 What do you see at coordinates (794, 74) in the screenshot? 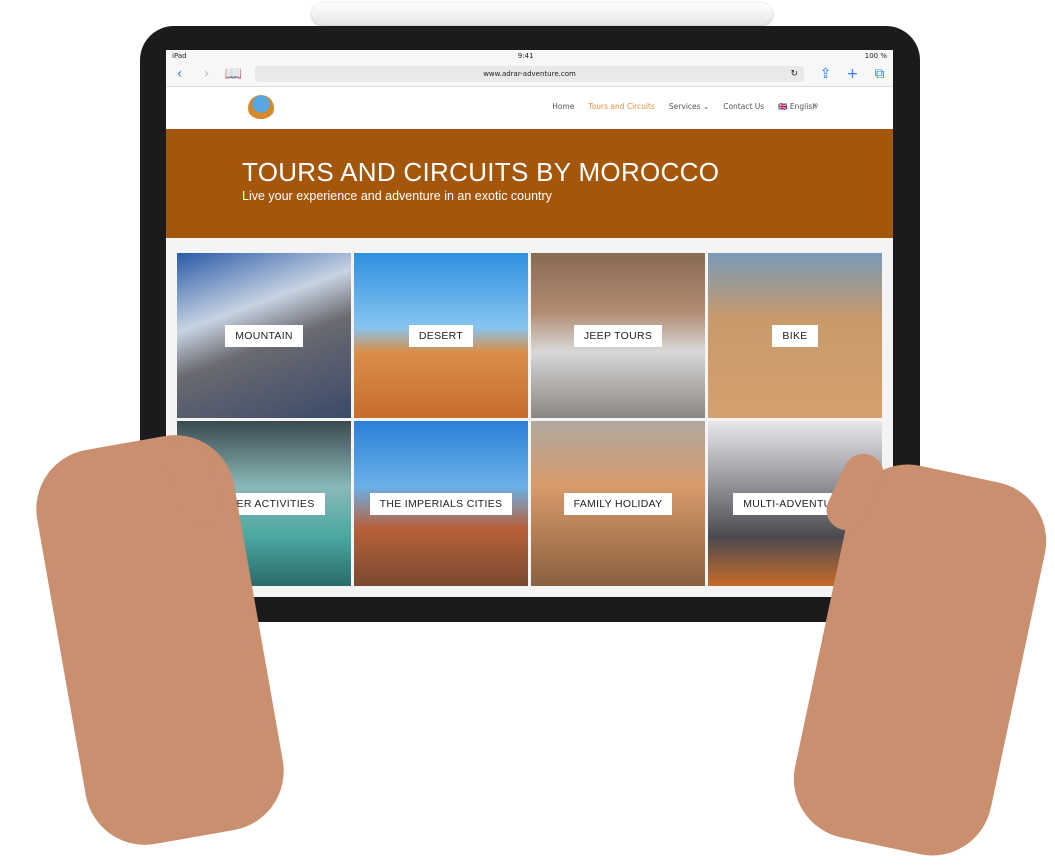
I see `reload-icon: ↻` at bounding box center [794, 74].